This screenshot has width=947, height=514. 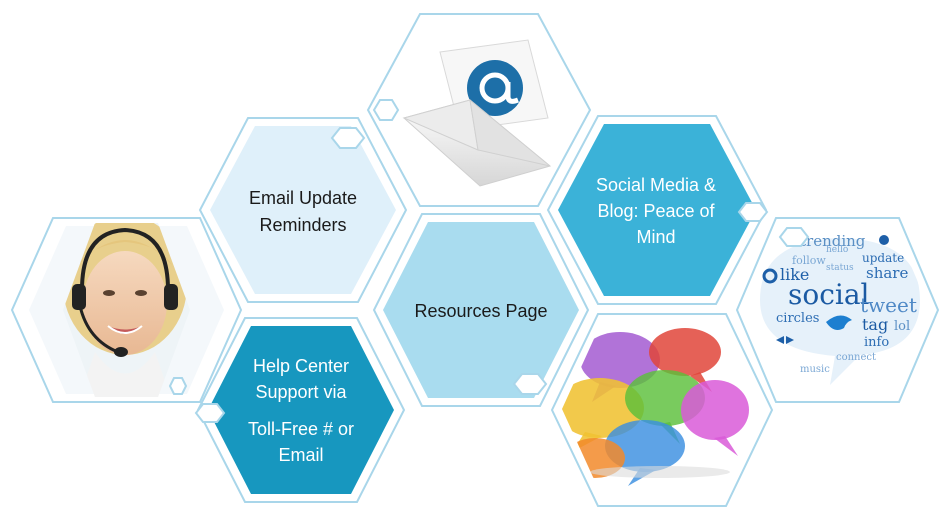 What do you see at coordinates (815, 369) in the screenshot?
I see `word-cloud-word: music` at bounding box center [815, 369].